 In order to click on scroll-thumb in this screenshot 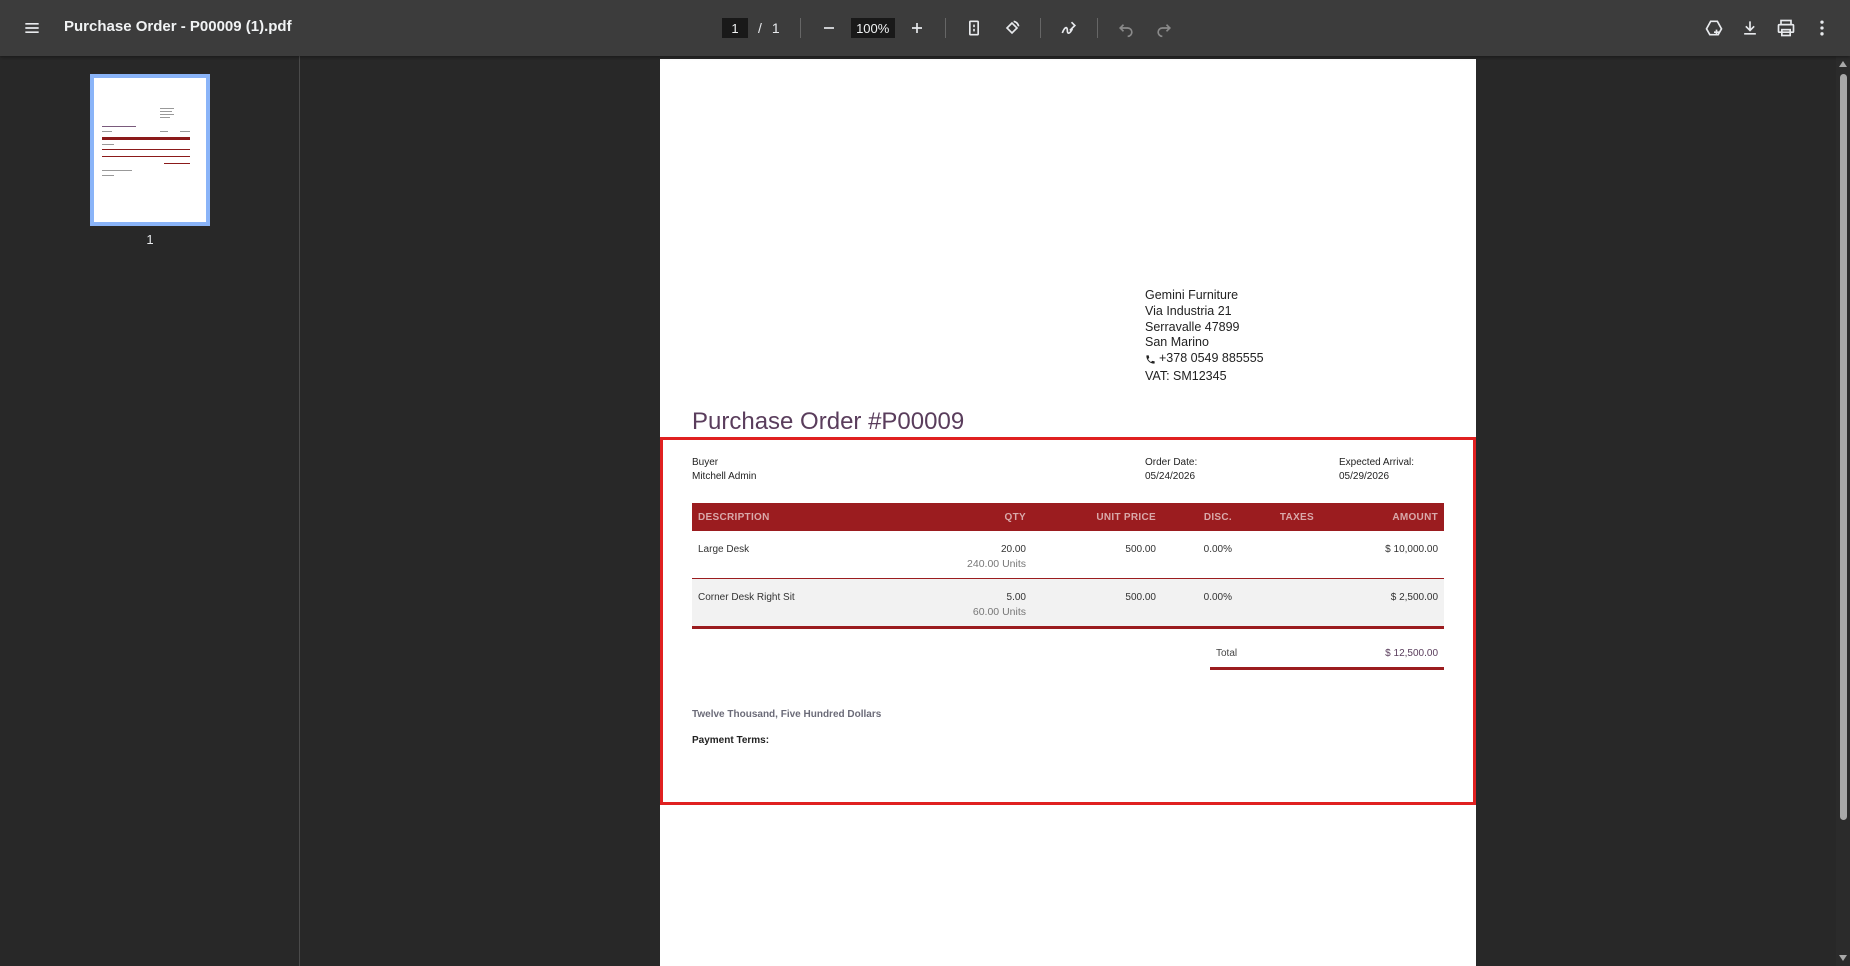, I will do `click(1843, 447)`.